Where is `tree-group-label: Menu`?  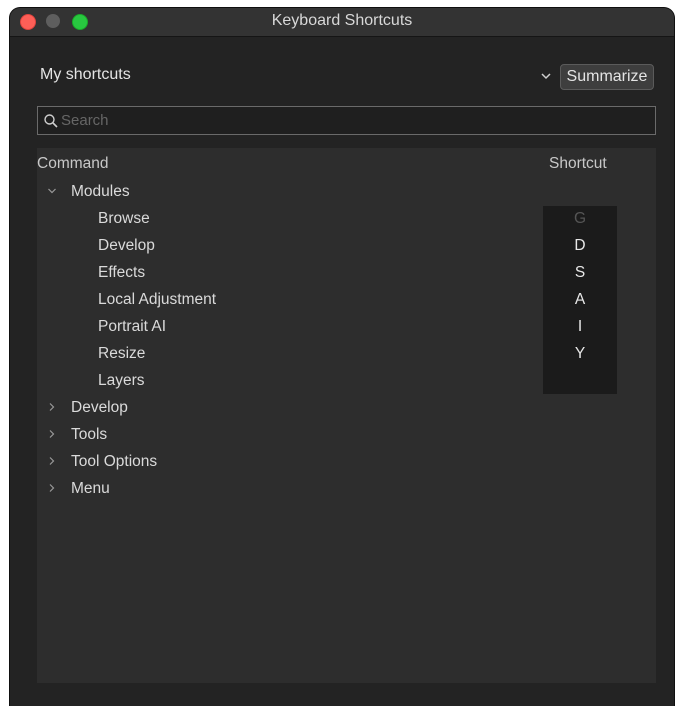 tree-group-label: Menu is located at coordinates (90, 488).